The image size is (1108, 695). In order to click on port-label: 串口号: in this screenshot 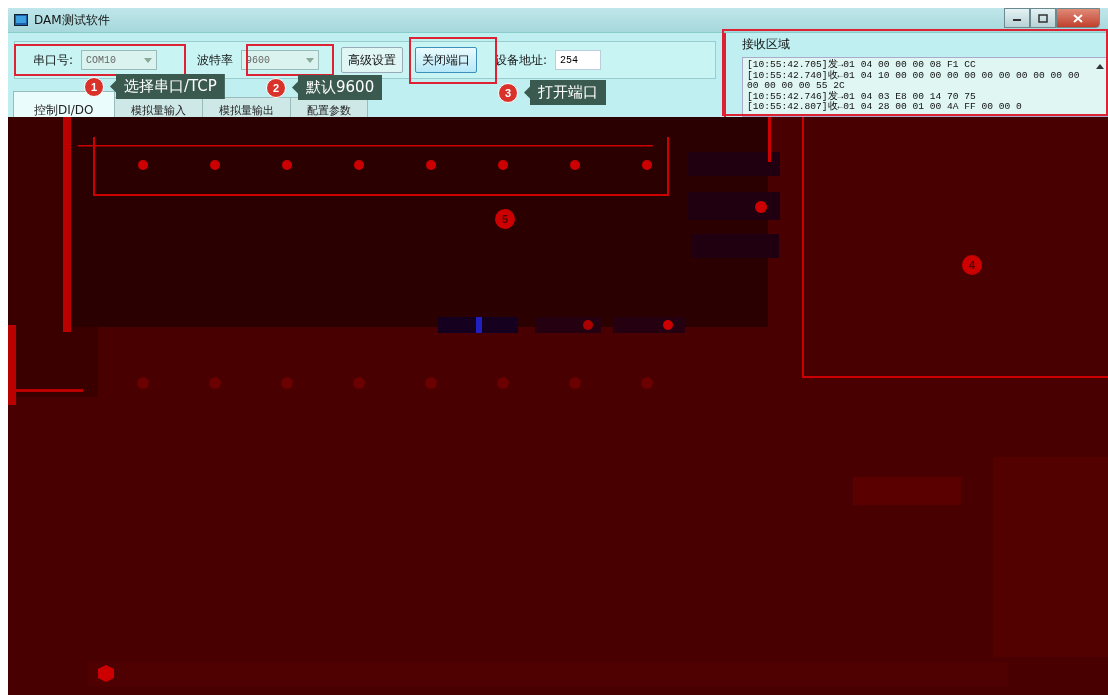, I will do `click(53, 60)`.